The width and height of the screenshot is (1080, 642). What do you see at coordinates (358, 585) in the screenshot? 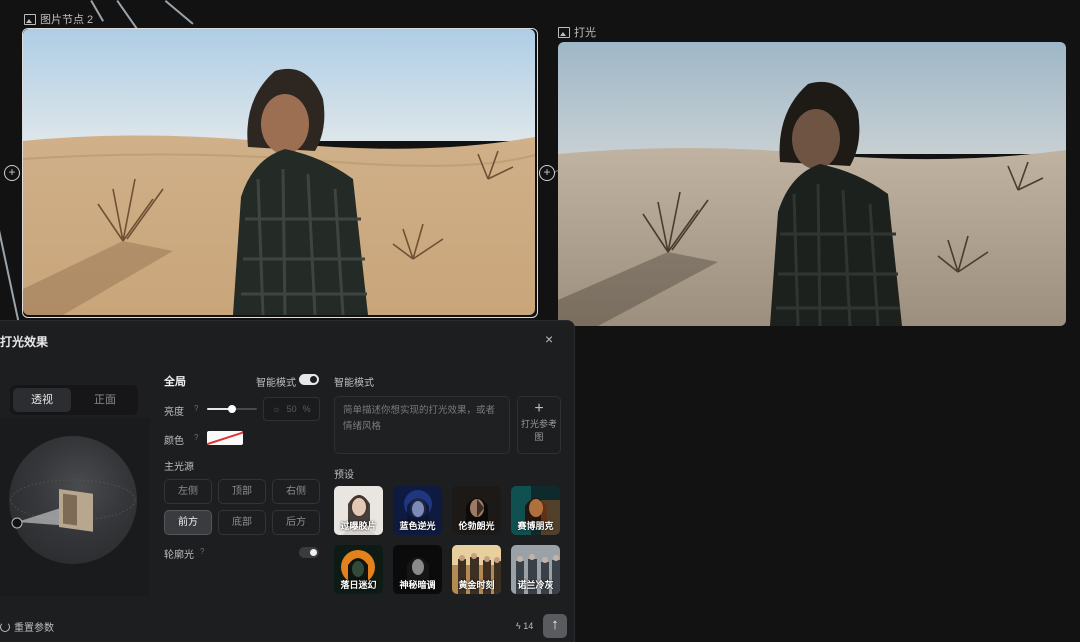
I see `preset-label: 落日迷幻` at bounding box center [358, 585].